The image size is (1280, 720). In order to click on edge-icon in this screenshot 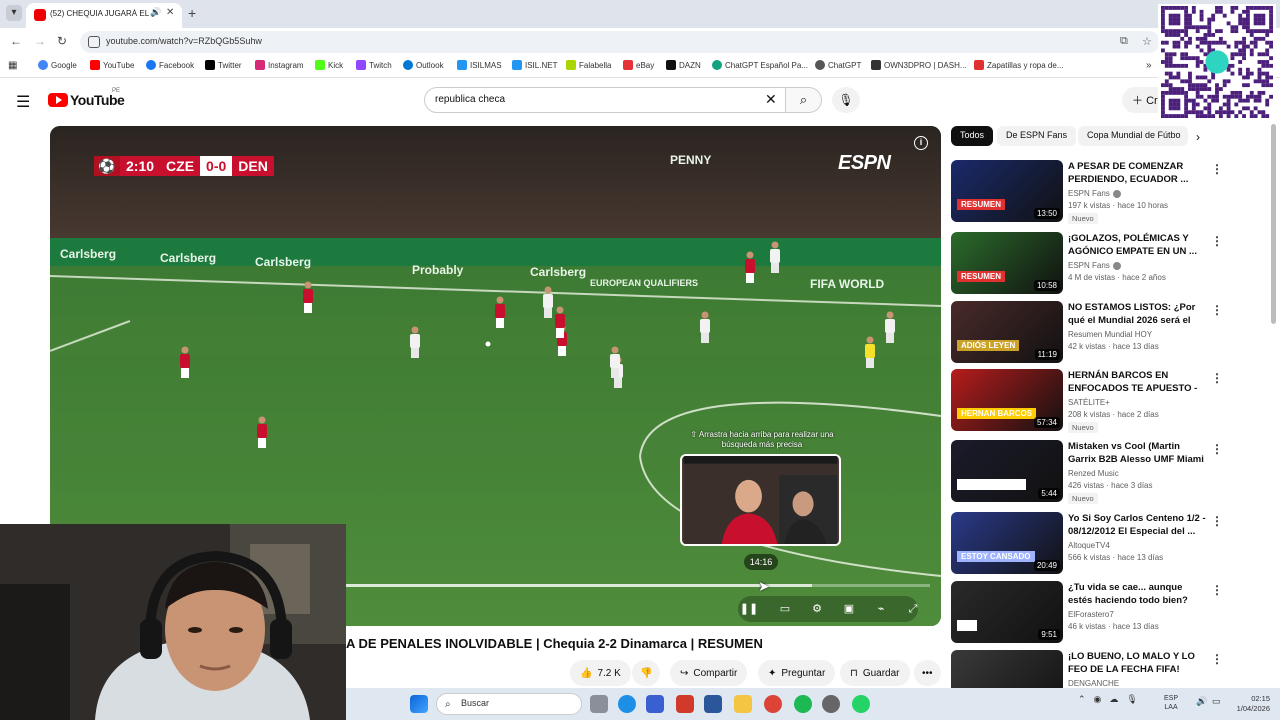, I will do `click(627, 704)`.